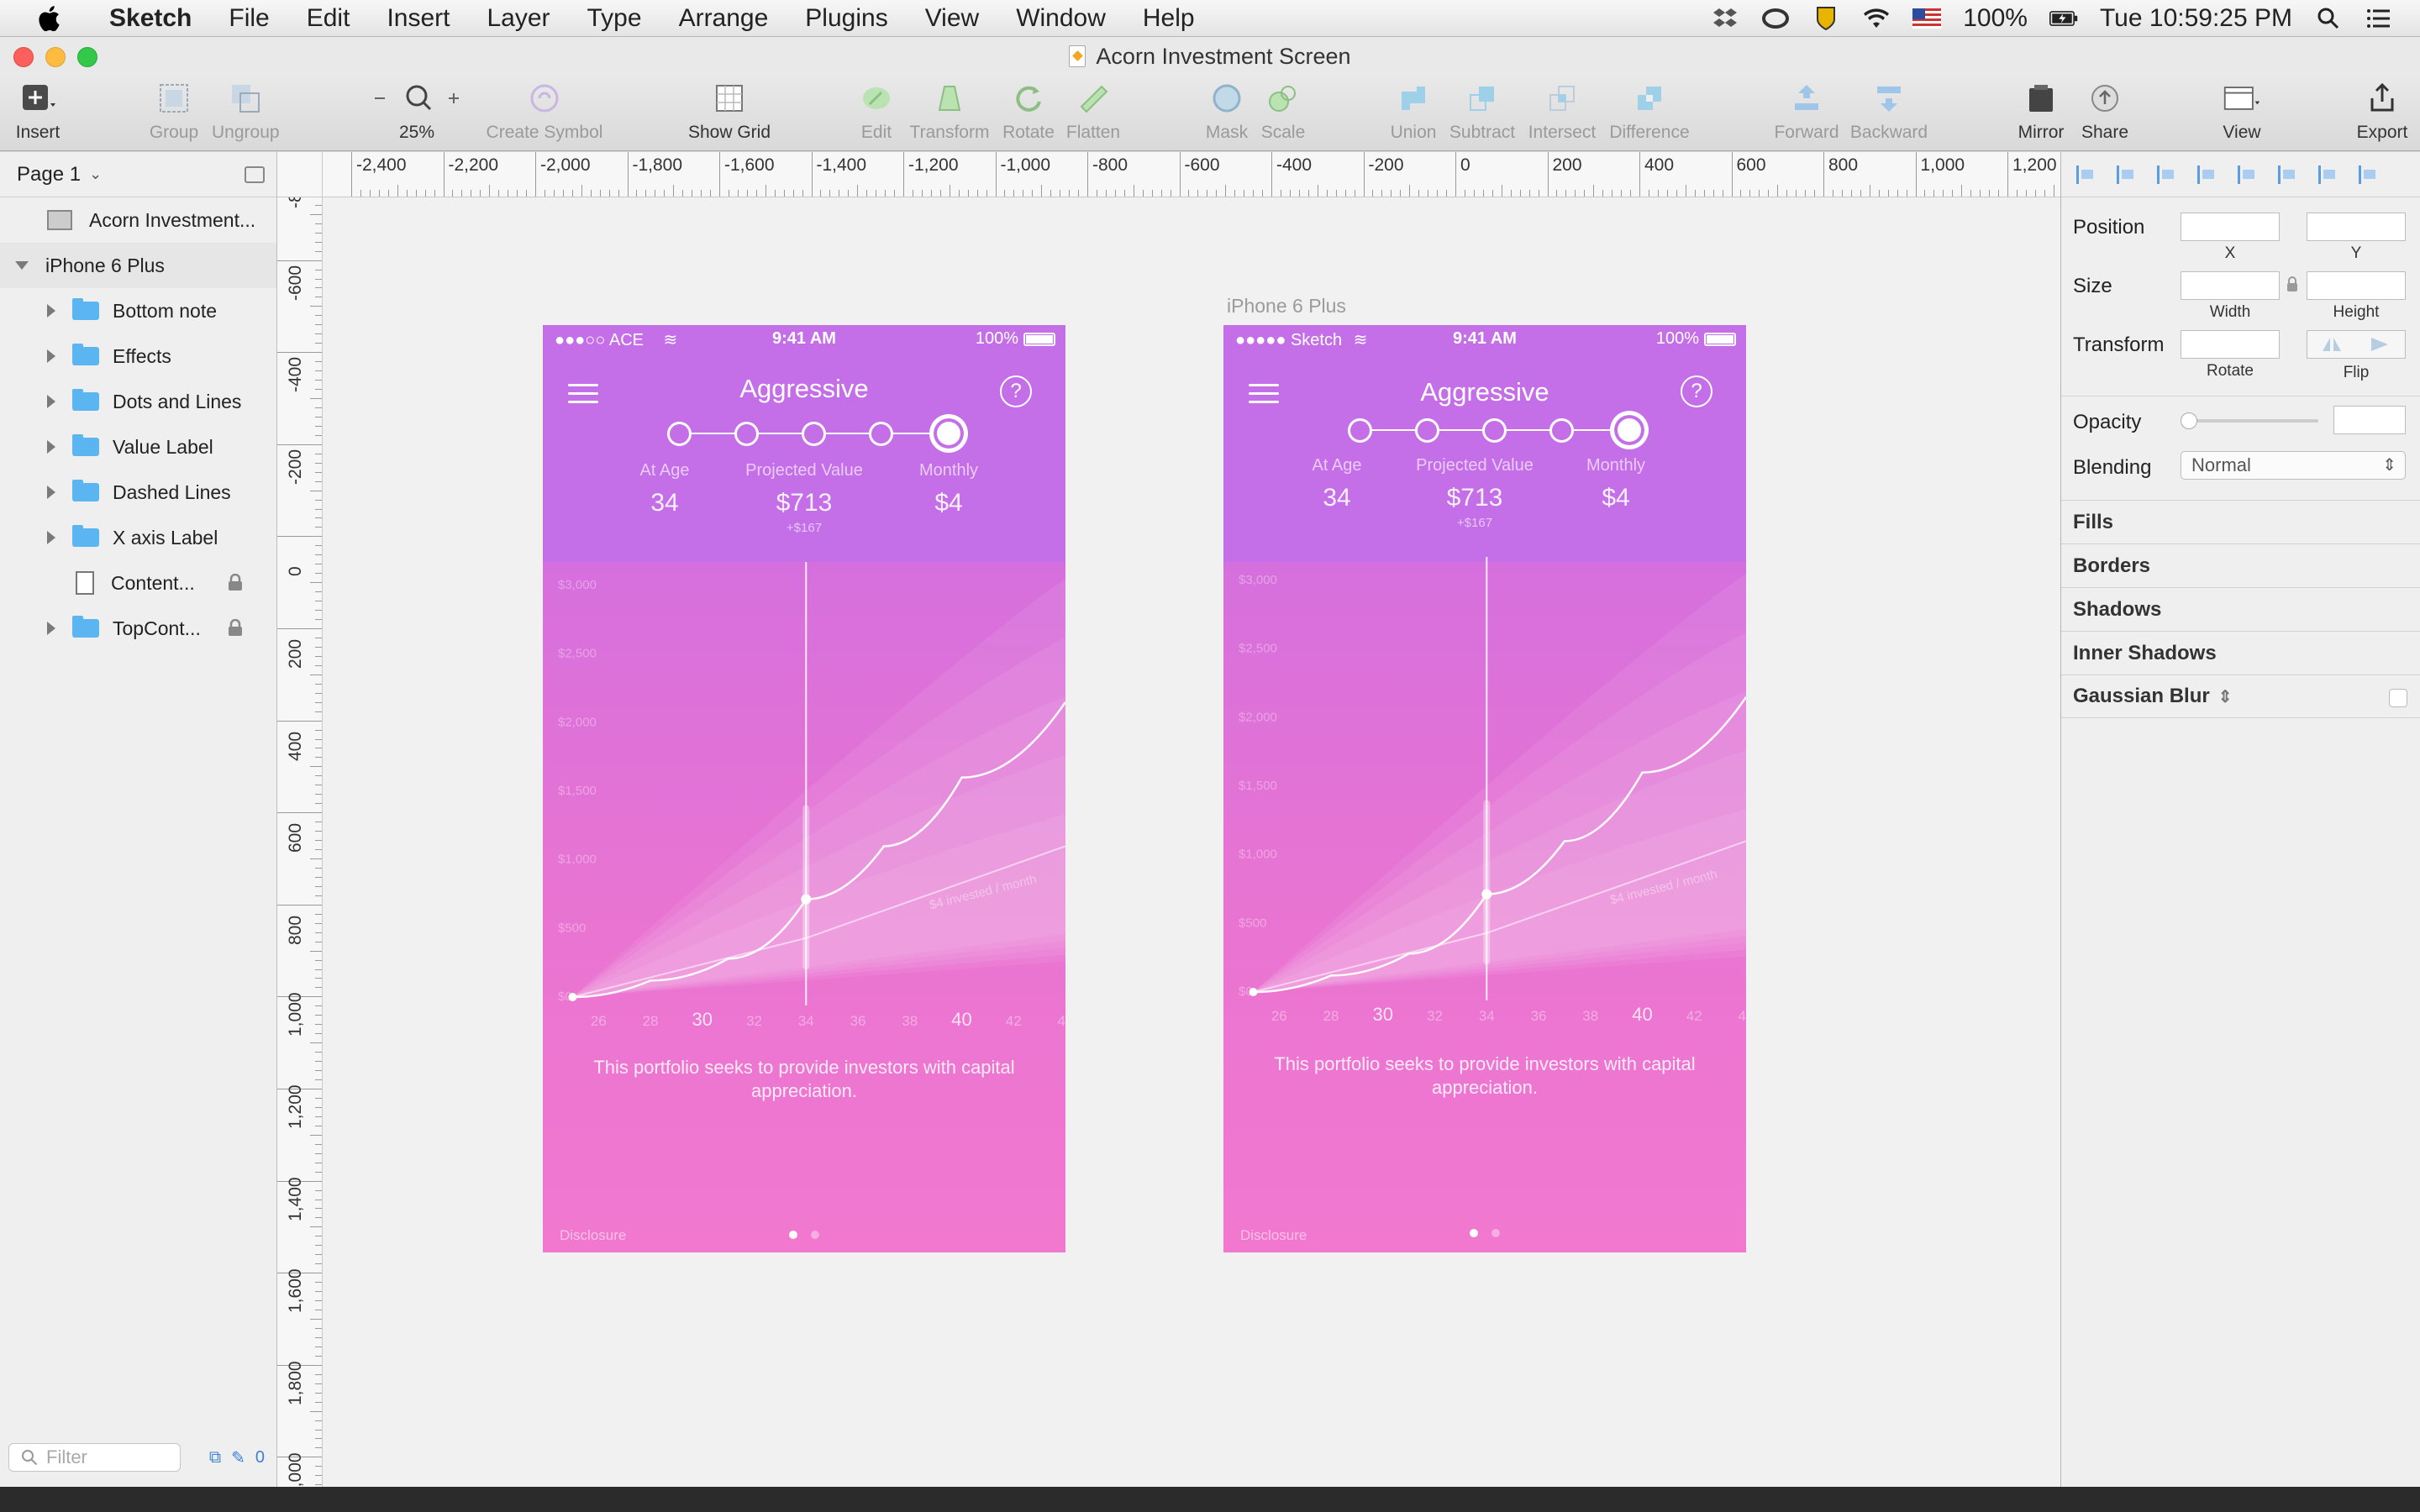  What do you see at coordinates (2126, 174) in the screenshot?
I see `distribute-vertical-icon` at bounding box center [2126, 174].